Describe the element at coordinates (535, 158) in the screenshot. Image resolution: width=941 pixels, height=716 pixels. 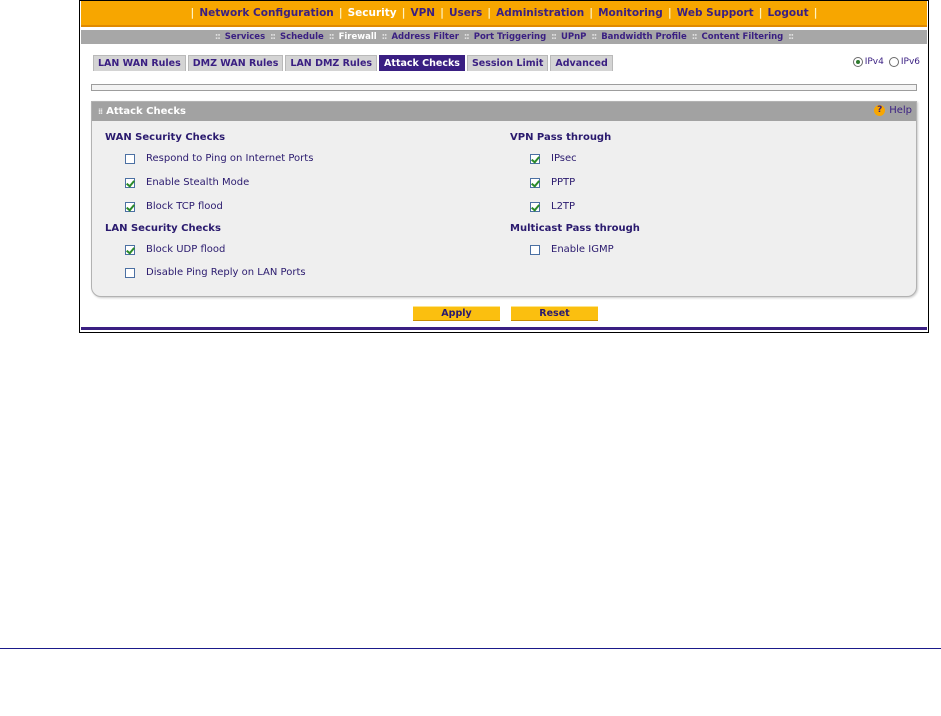
I see `ipsec-checkbox` at that location.